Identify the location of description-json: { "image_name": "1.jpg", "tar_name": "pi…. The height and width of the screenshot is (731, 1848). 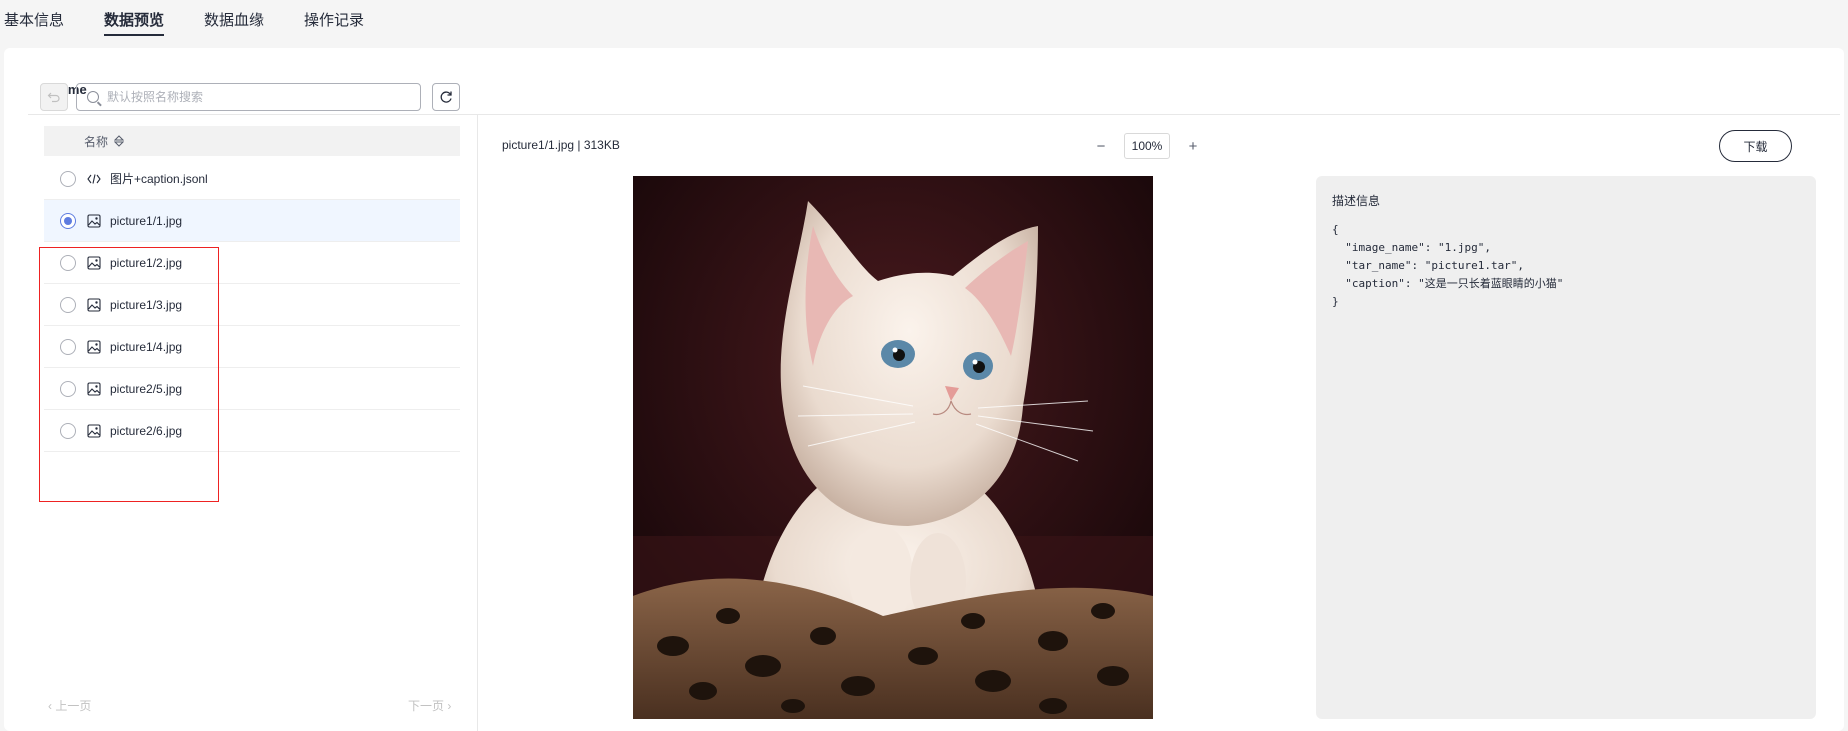
(1448, 265).